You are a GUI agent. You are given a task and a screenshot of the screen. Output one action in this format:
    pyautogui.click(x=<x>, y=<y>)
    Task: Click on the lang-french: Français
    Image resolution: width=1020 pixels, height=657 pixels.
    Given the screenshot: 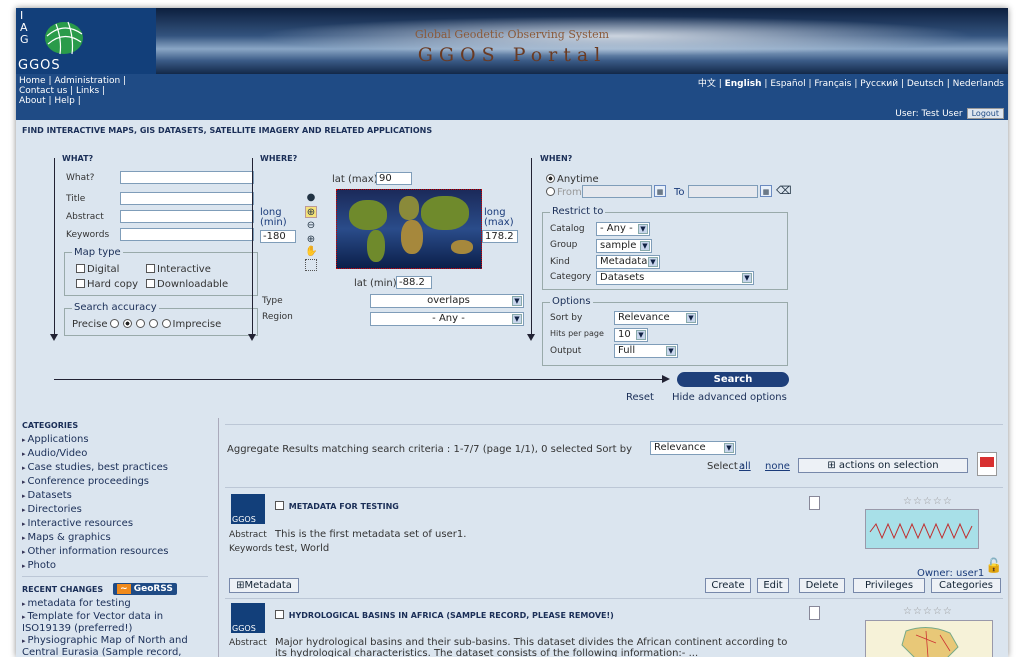 What is the action you would take?
    pyautogui.click(x=832, y=84)
    